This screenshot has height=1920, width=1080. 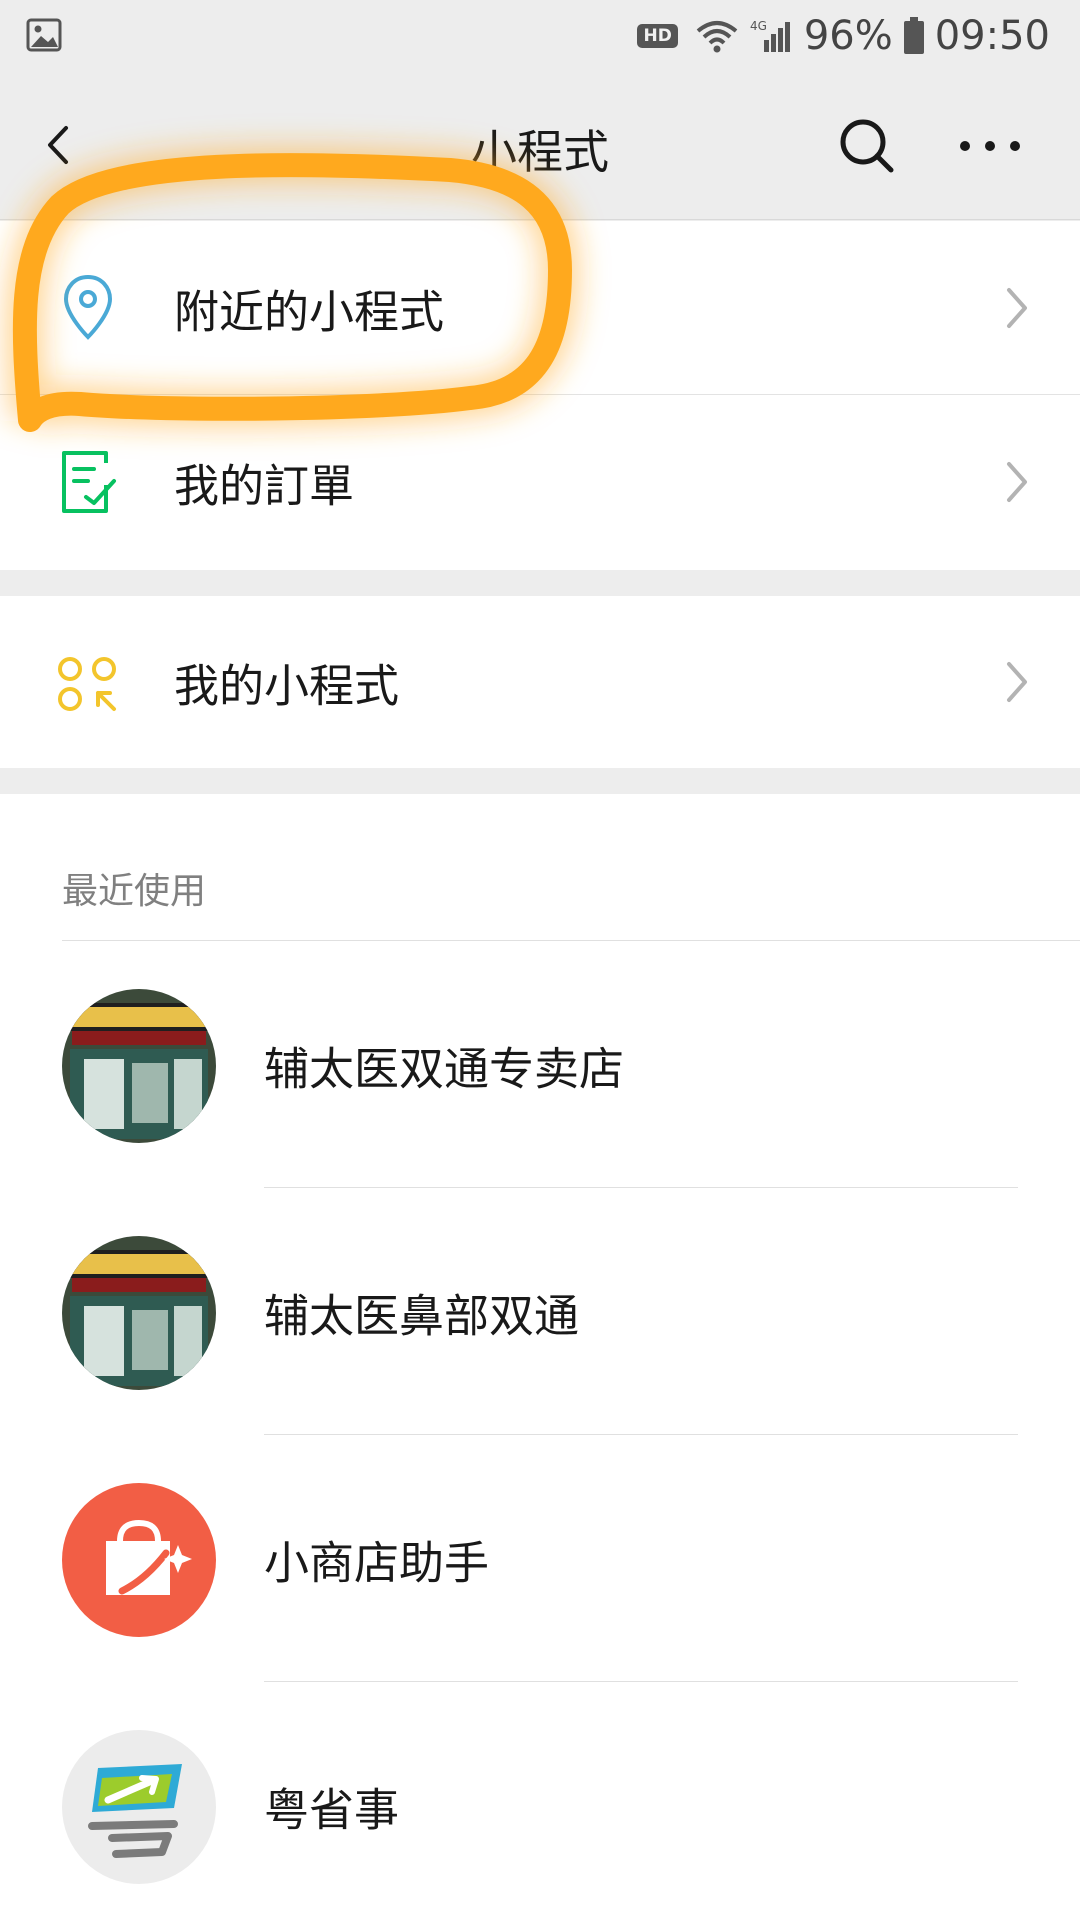 I want to click on svg-text: 4G, so click(x=758, y=26).